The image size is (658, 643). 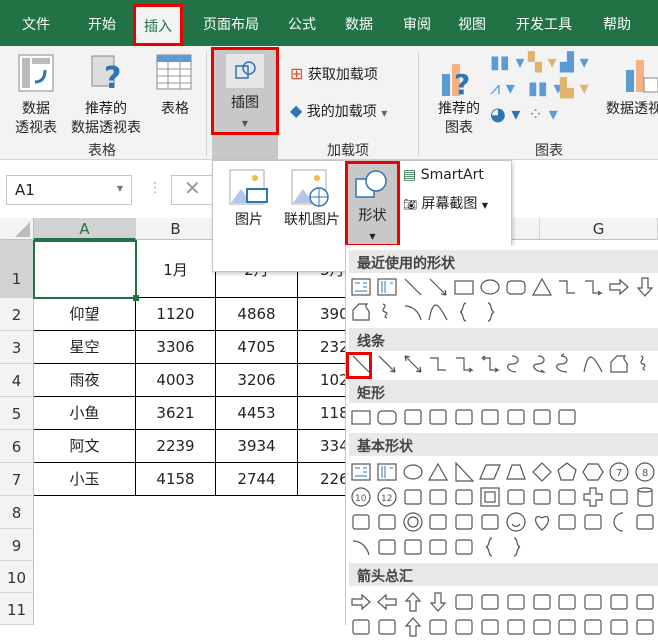 What do you see at coordinates (542, 497) in the screenshot?
I see `l-shape-shape-icon` at bounding box center [542, 497].